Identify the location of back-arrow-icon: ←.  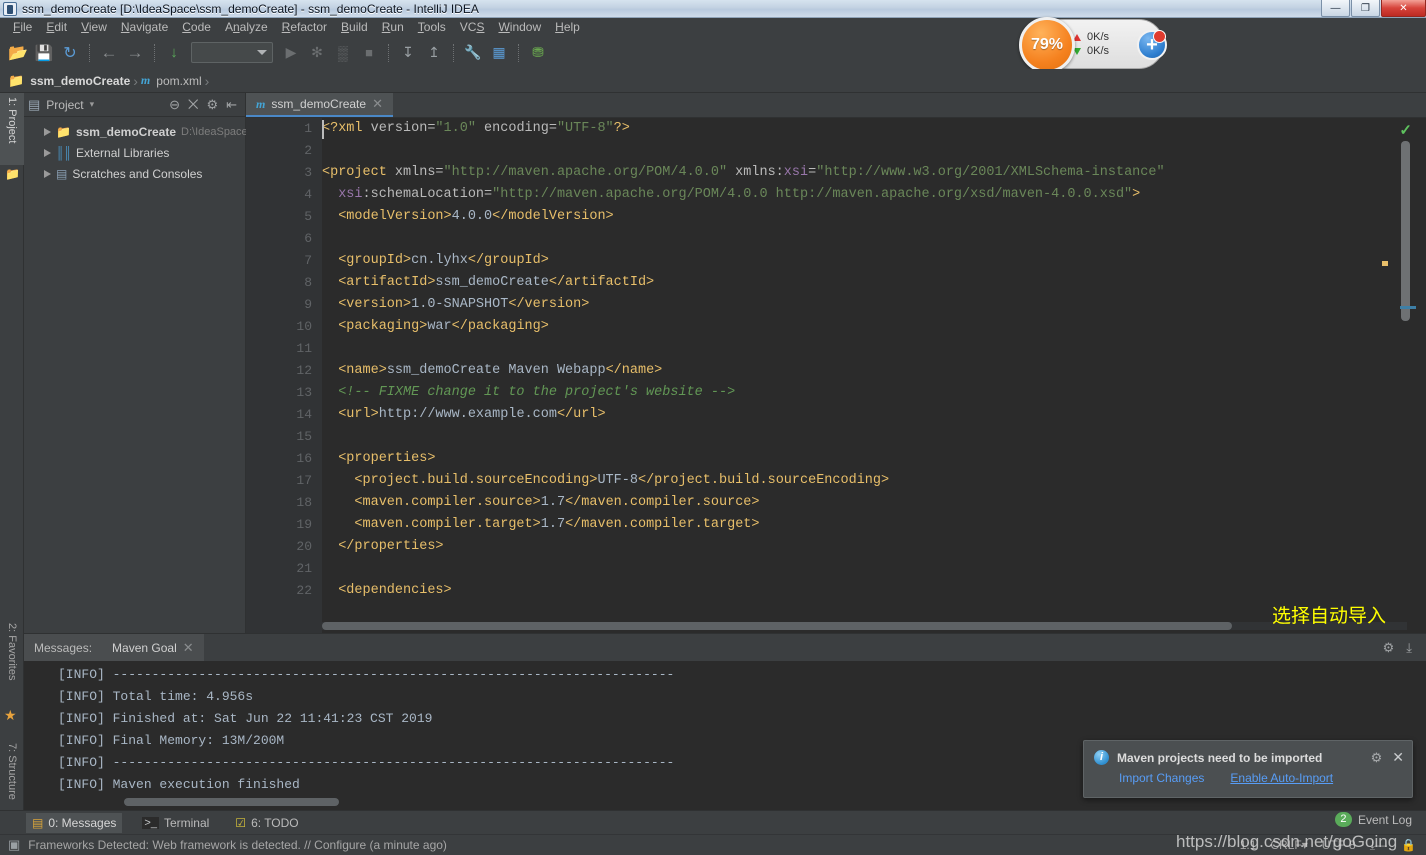
(109, 53).